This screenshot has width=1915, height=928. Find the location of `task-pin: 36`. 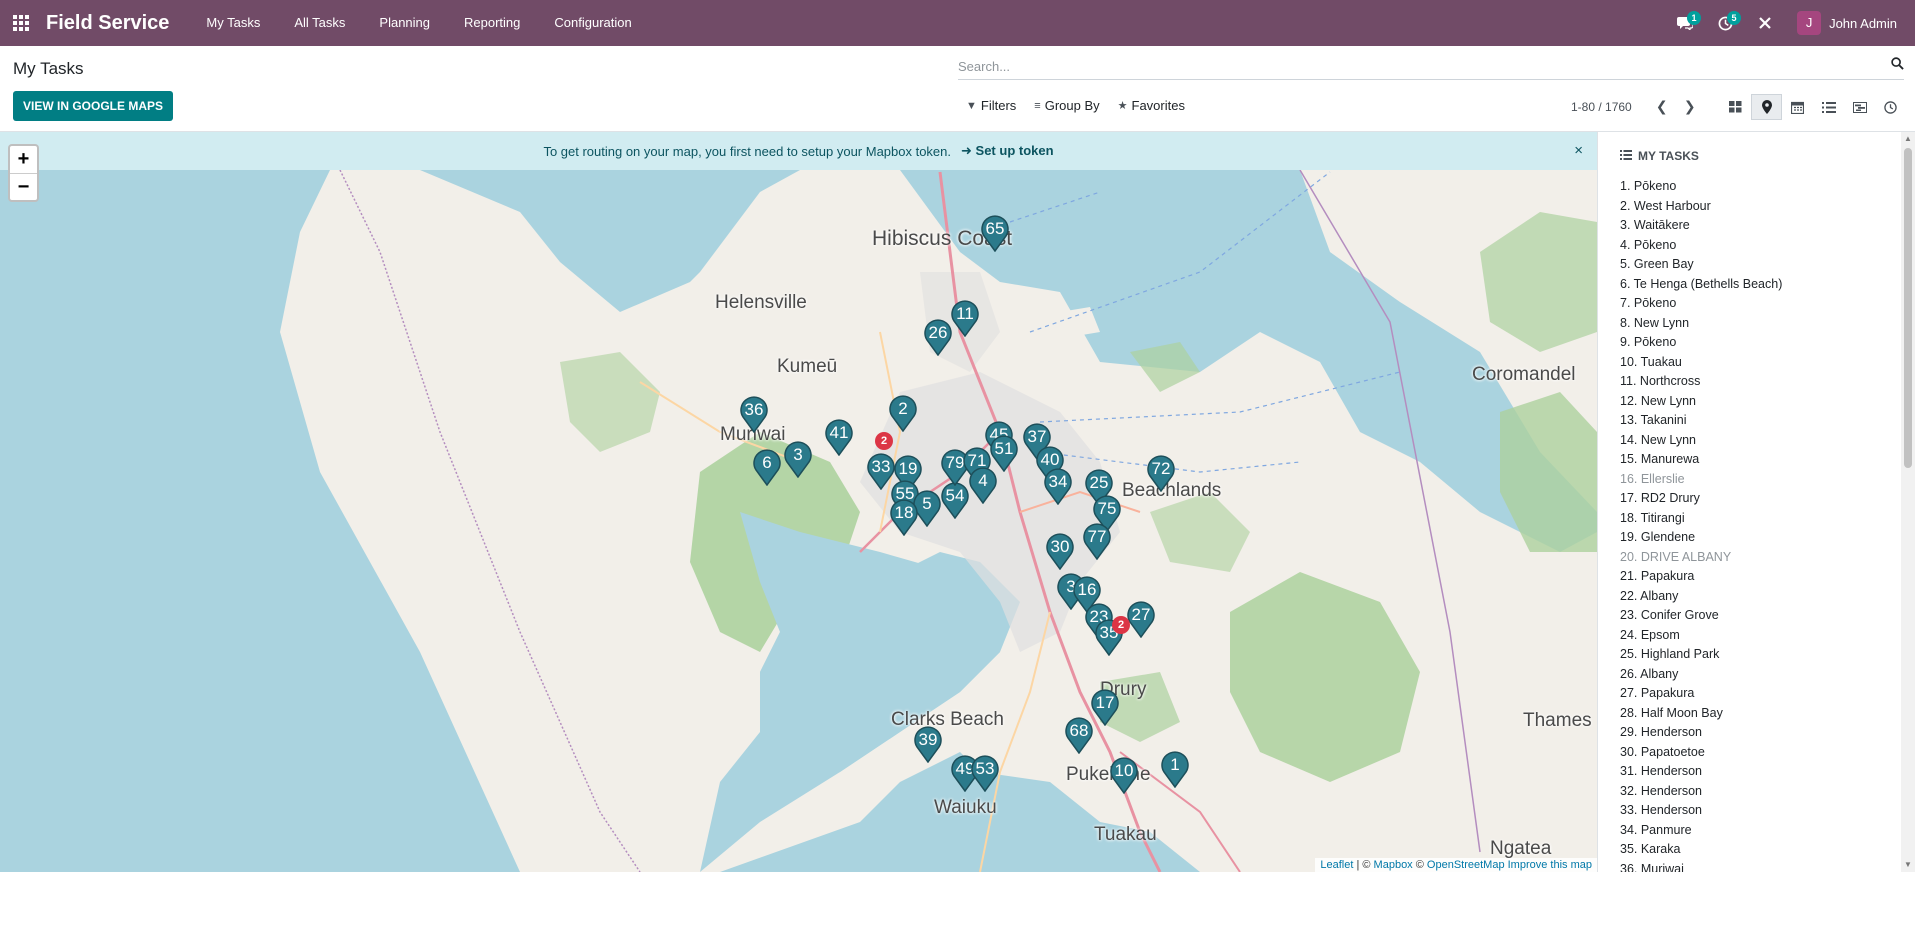

task-pin: 36 is located at coordinates (754, 414).